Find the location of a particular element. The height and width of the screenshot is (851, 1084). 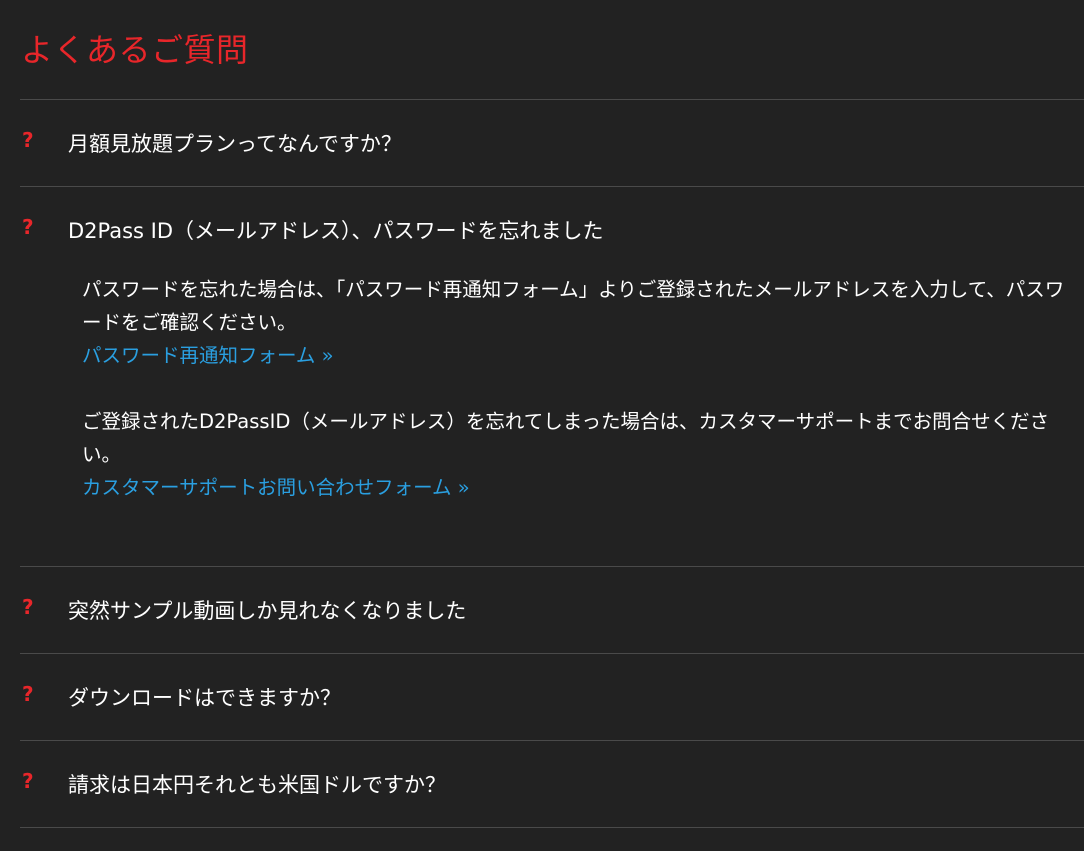

faq-item-monthly-plan: ? 月額見放題プランってなんですか？ is located at coordinates (542, 148).